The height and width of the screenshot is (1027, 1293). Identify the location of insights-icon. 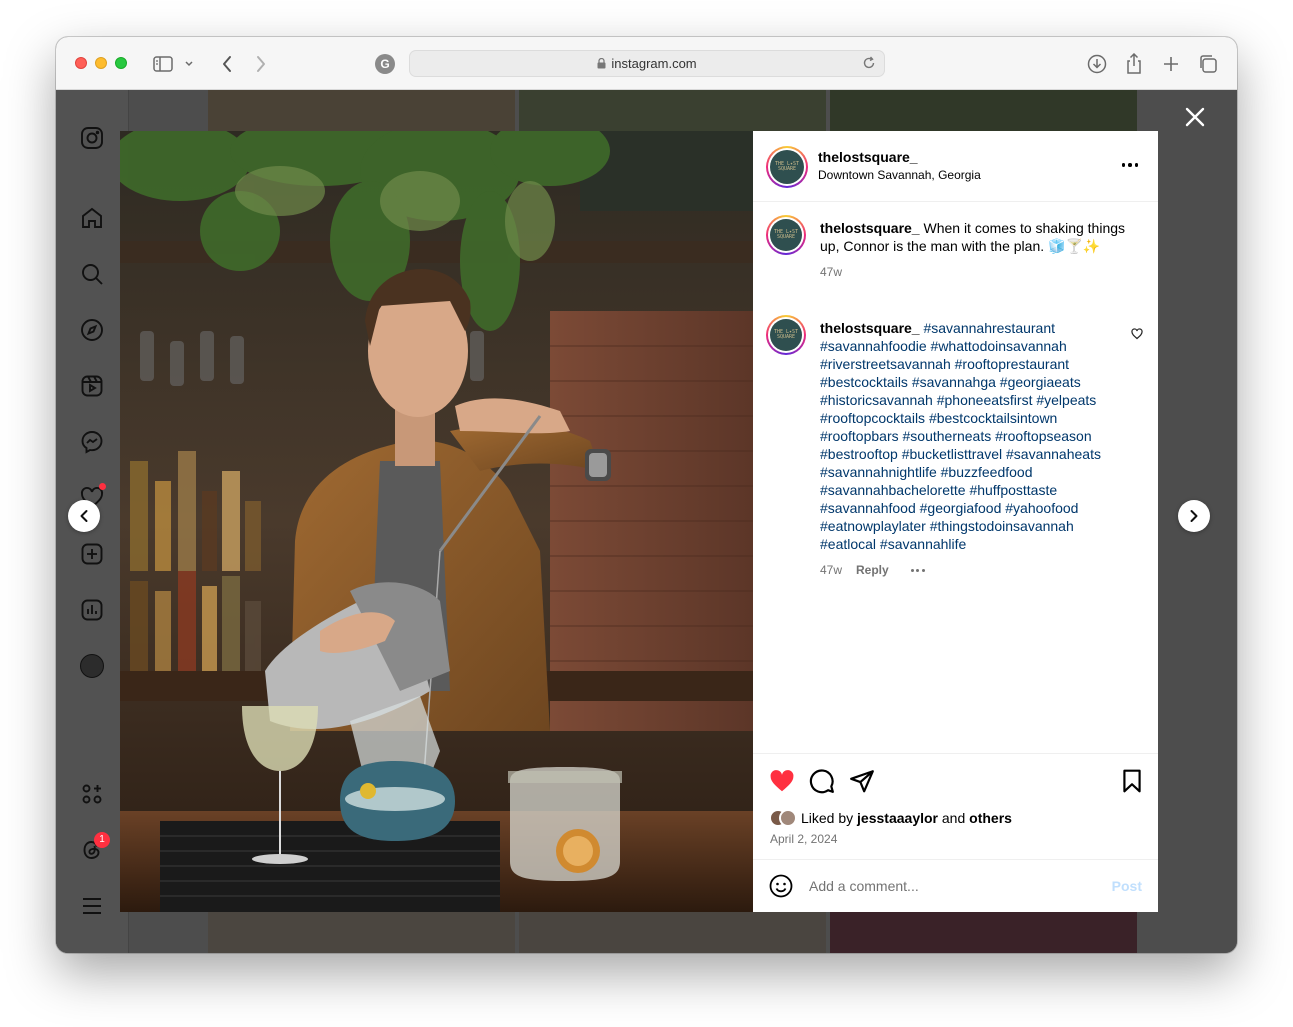
(92, 610).